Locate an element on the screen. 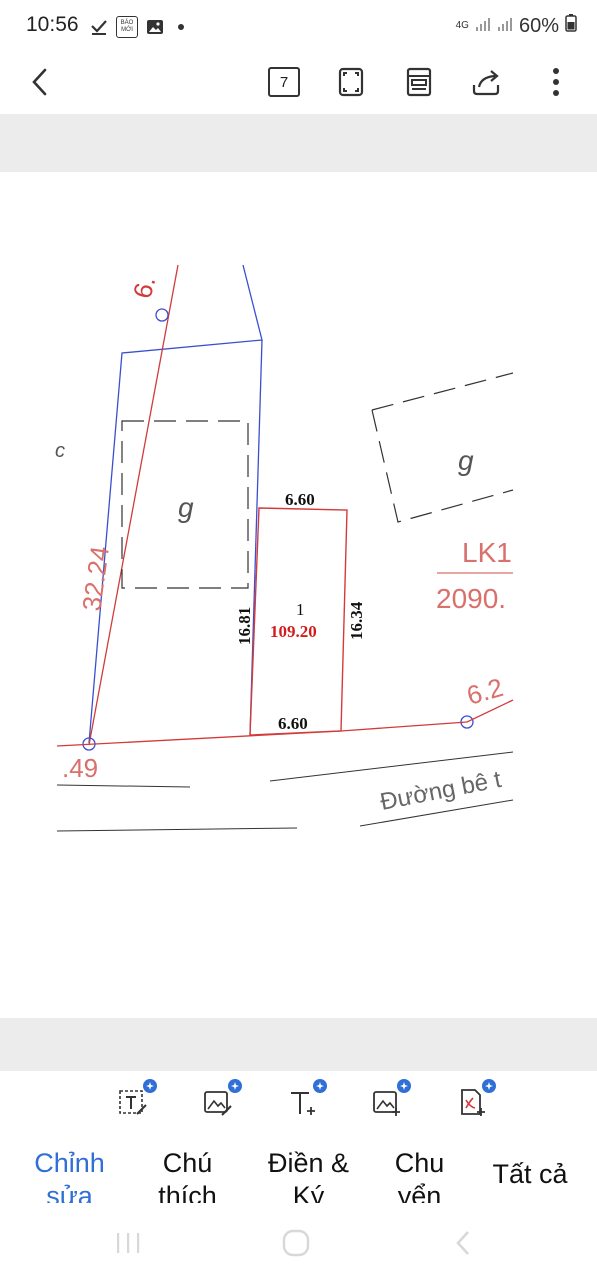 The height and width of the screenshot is (1280, 597). more-options-button is located at coordinates (556, 82).